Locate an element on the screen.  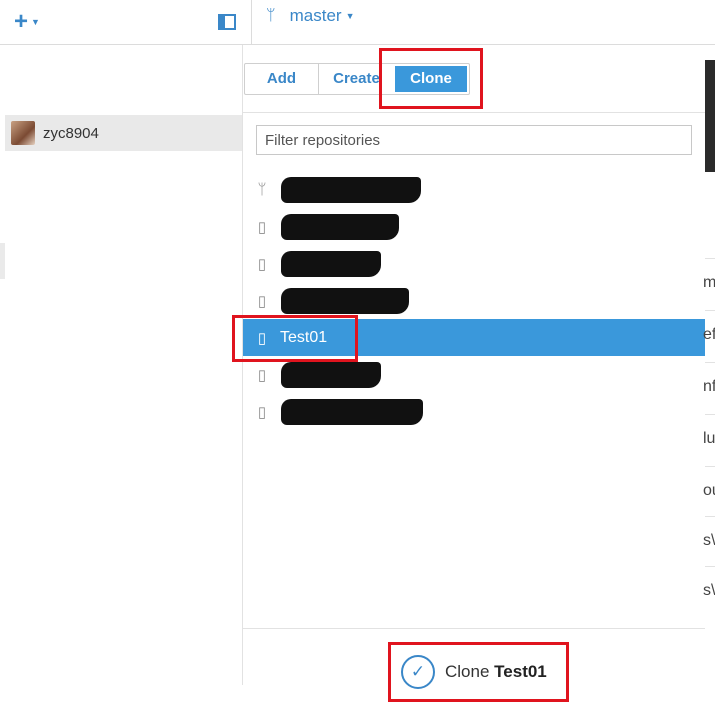
filter-repositories-input is located at coordinates (474, 140).